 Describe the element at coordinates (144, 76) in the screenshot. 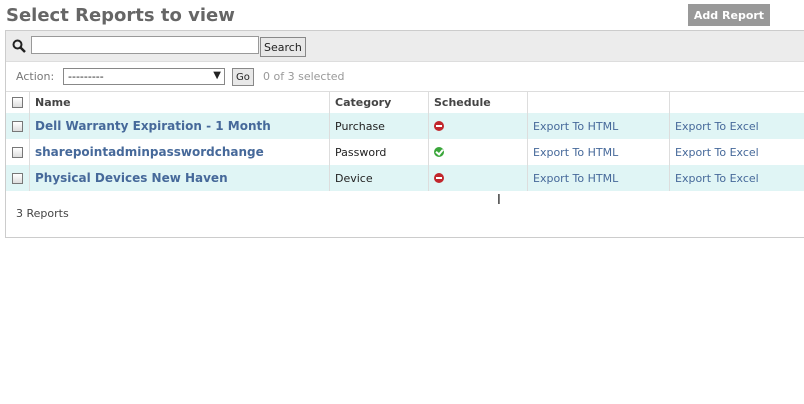

I see `action-select: --------- ▼` at that location.